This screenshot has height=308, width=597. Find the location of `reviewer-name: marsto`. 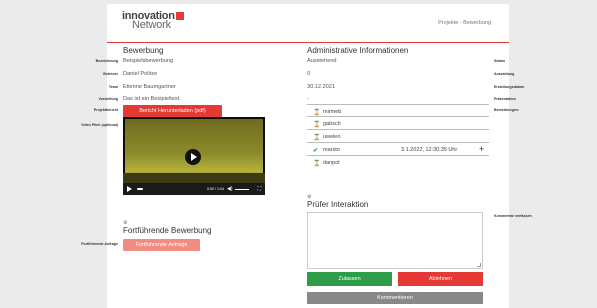

reviewer-name: marsto is located at coordinates (331, 150).